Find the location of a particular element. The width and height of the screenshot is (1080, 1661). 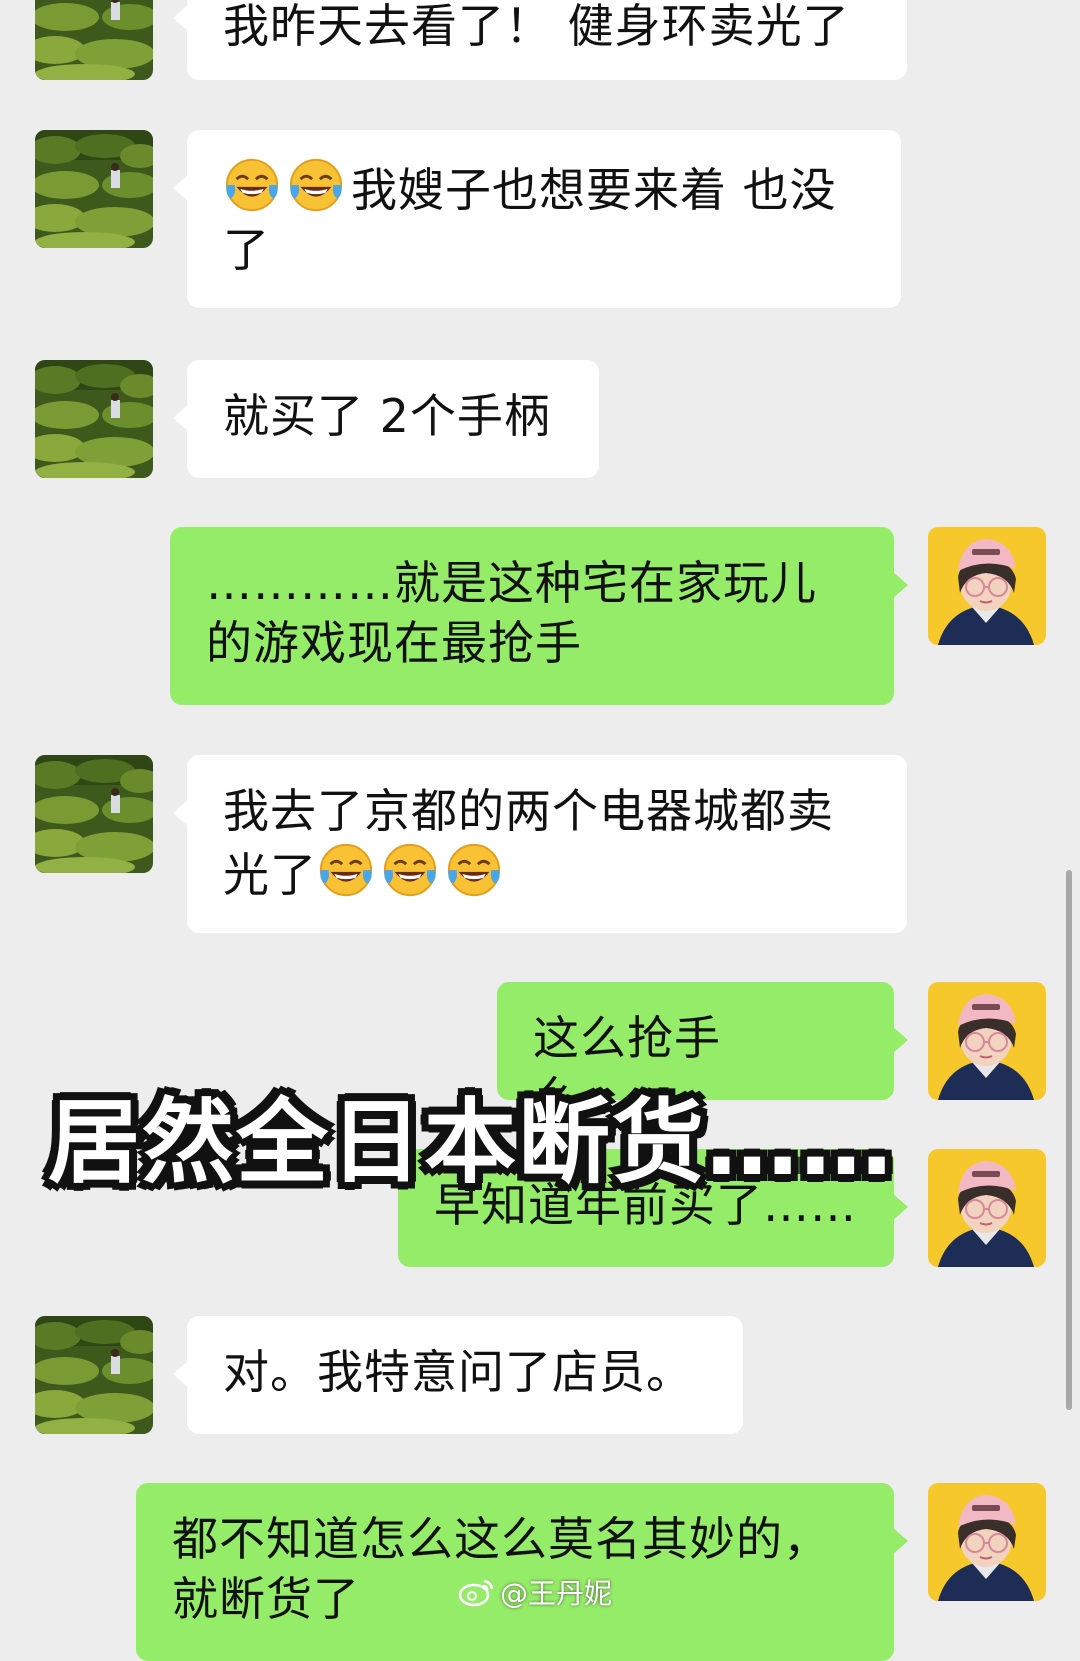

weibo-icon is located at coordinates (476, 1592).